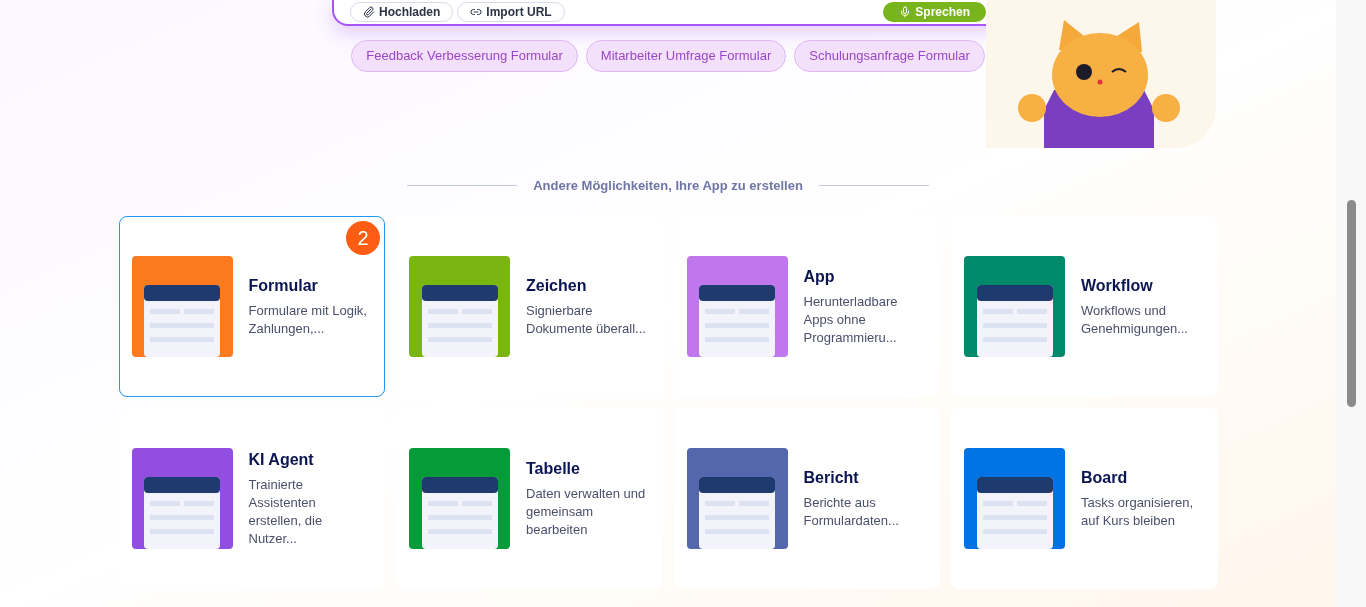 This screenshot has width=1366, height=607. I want to click on link-icon, so click(476, 12).